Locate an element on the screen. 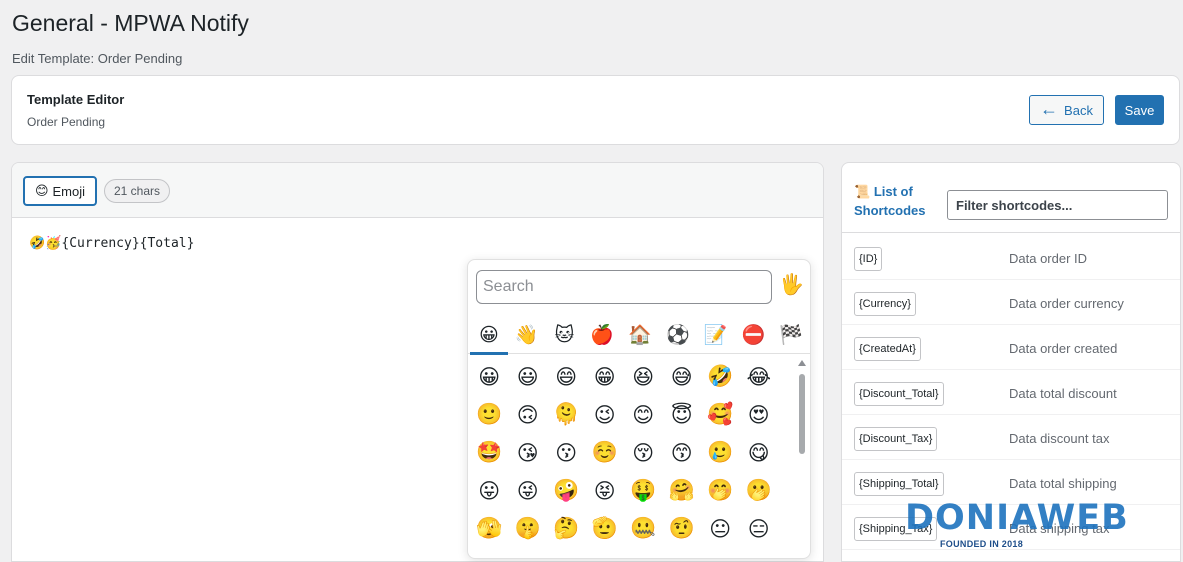  tab-flags: 🏁 is located at coordinates (791, 335).